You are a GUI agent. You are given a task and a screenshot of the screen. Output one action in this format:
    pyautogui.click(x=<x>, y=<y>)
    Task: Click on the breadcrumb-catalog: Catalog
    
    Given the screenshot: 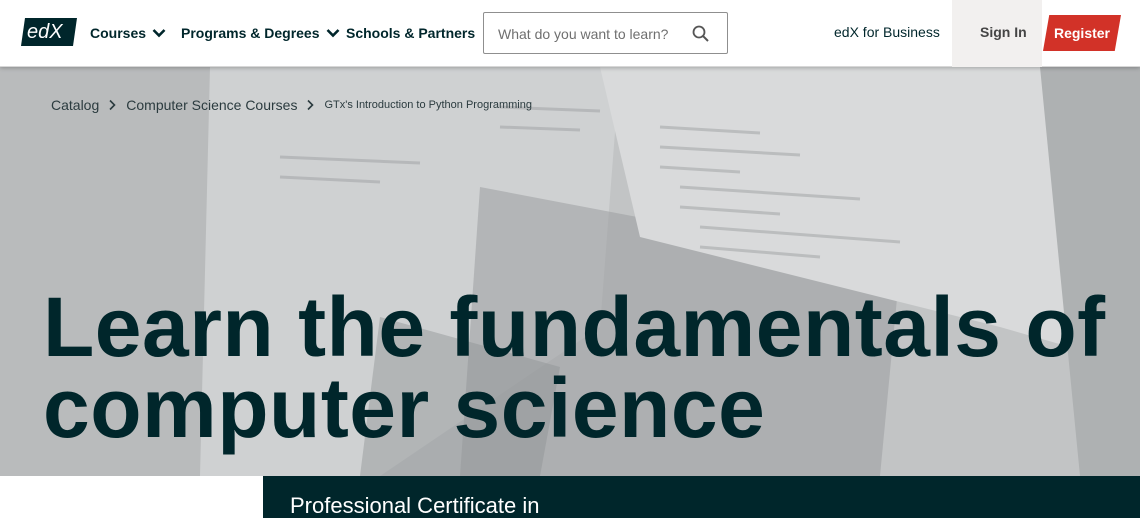 What is the action you would take?
    pyautogui.click(x=75, y=105)
    